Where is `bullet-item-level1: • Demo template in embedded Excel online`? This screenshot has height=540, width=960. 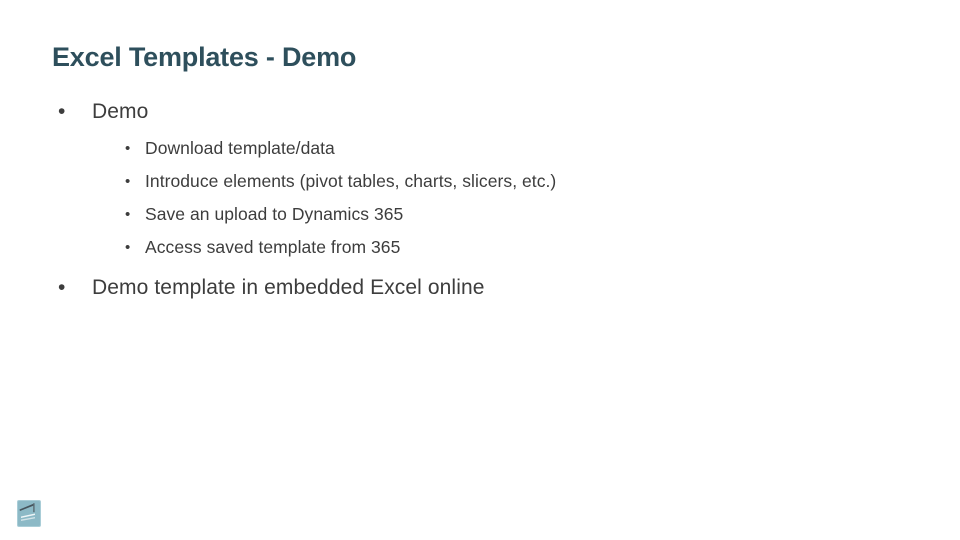 bullet-item-level1: • Demo template in embedded Excel online is located at coordinates (480, 288).